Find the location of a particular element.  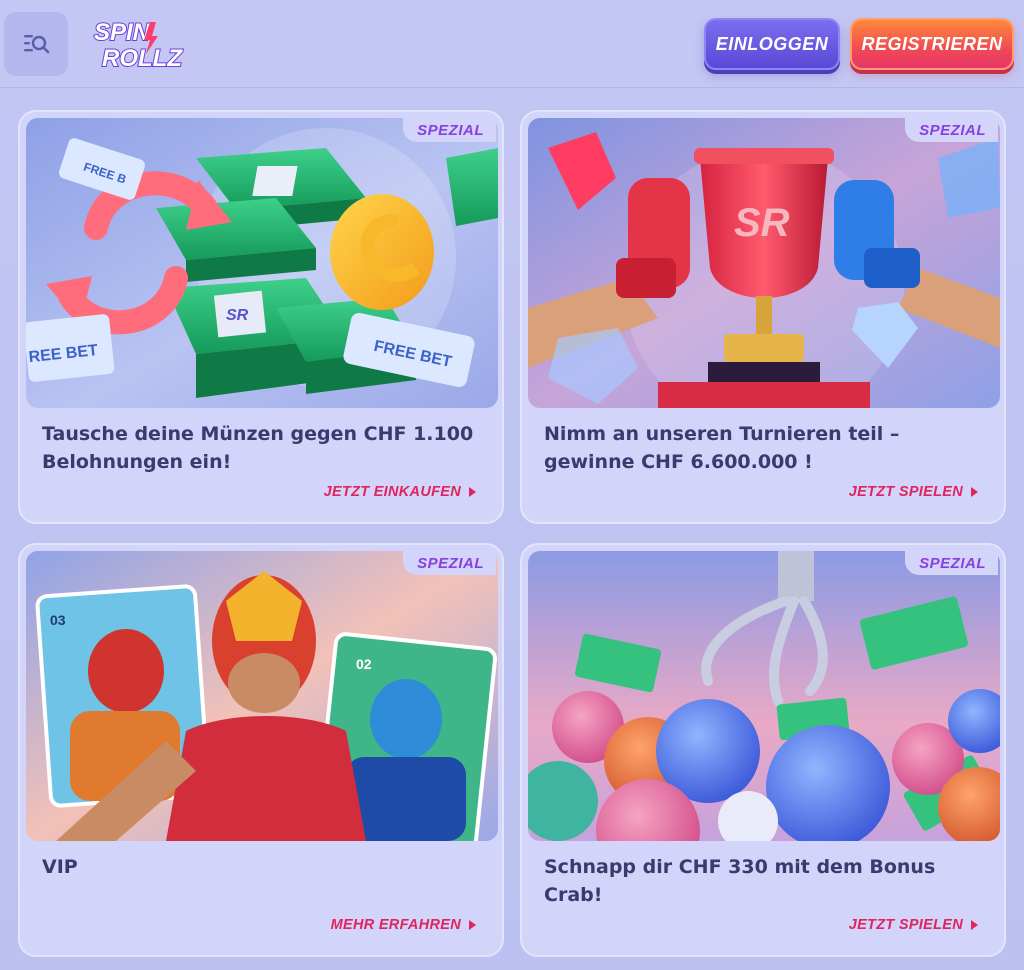

cta-label: JETZT EINKAUFEN is located at coordinates (392, 492).